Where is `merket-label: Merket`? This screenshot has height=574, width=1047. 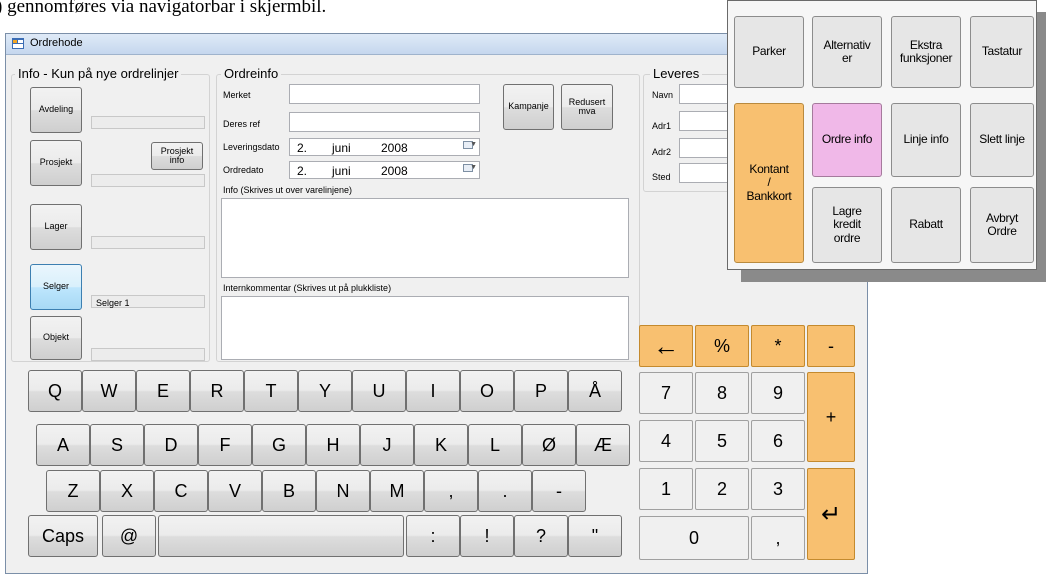
merket-label: Merket is located at coordinates (237, 95).